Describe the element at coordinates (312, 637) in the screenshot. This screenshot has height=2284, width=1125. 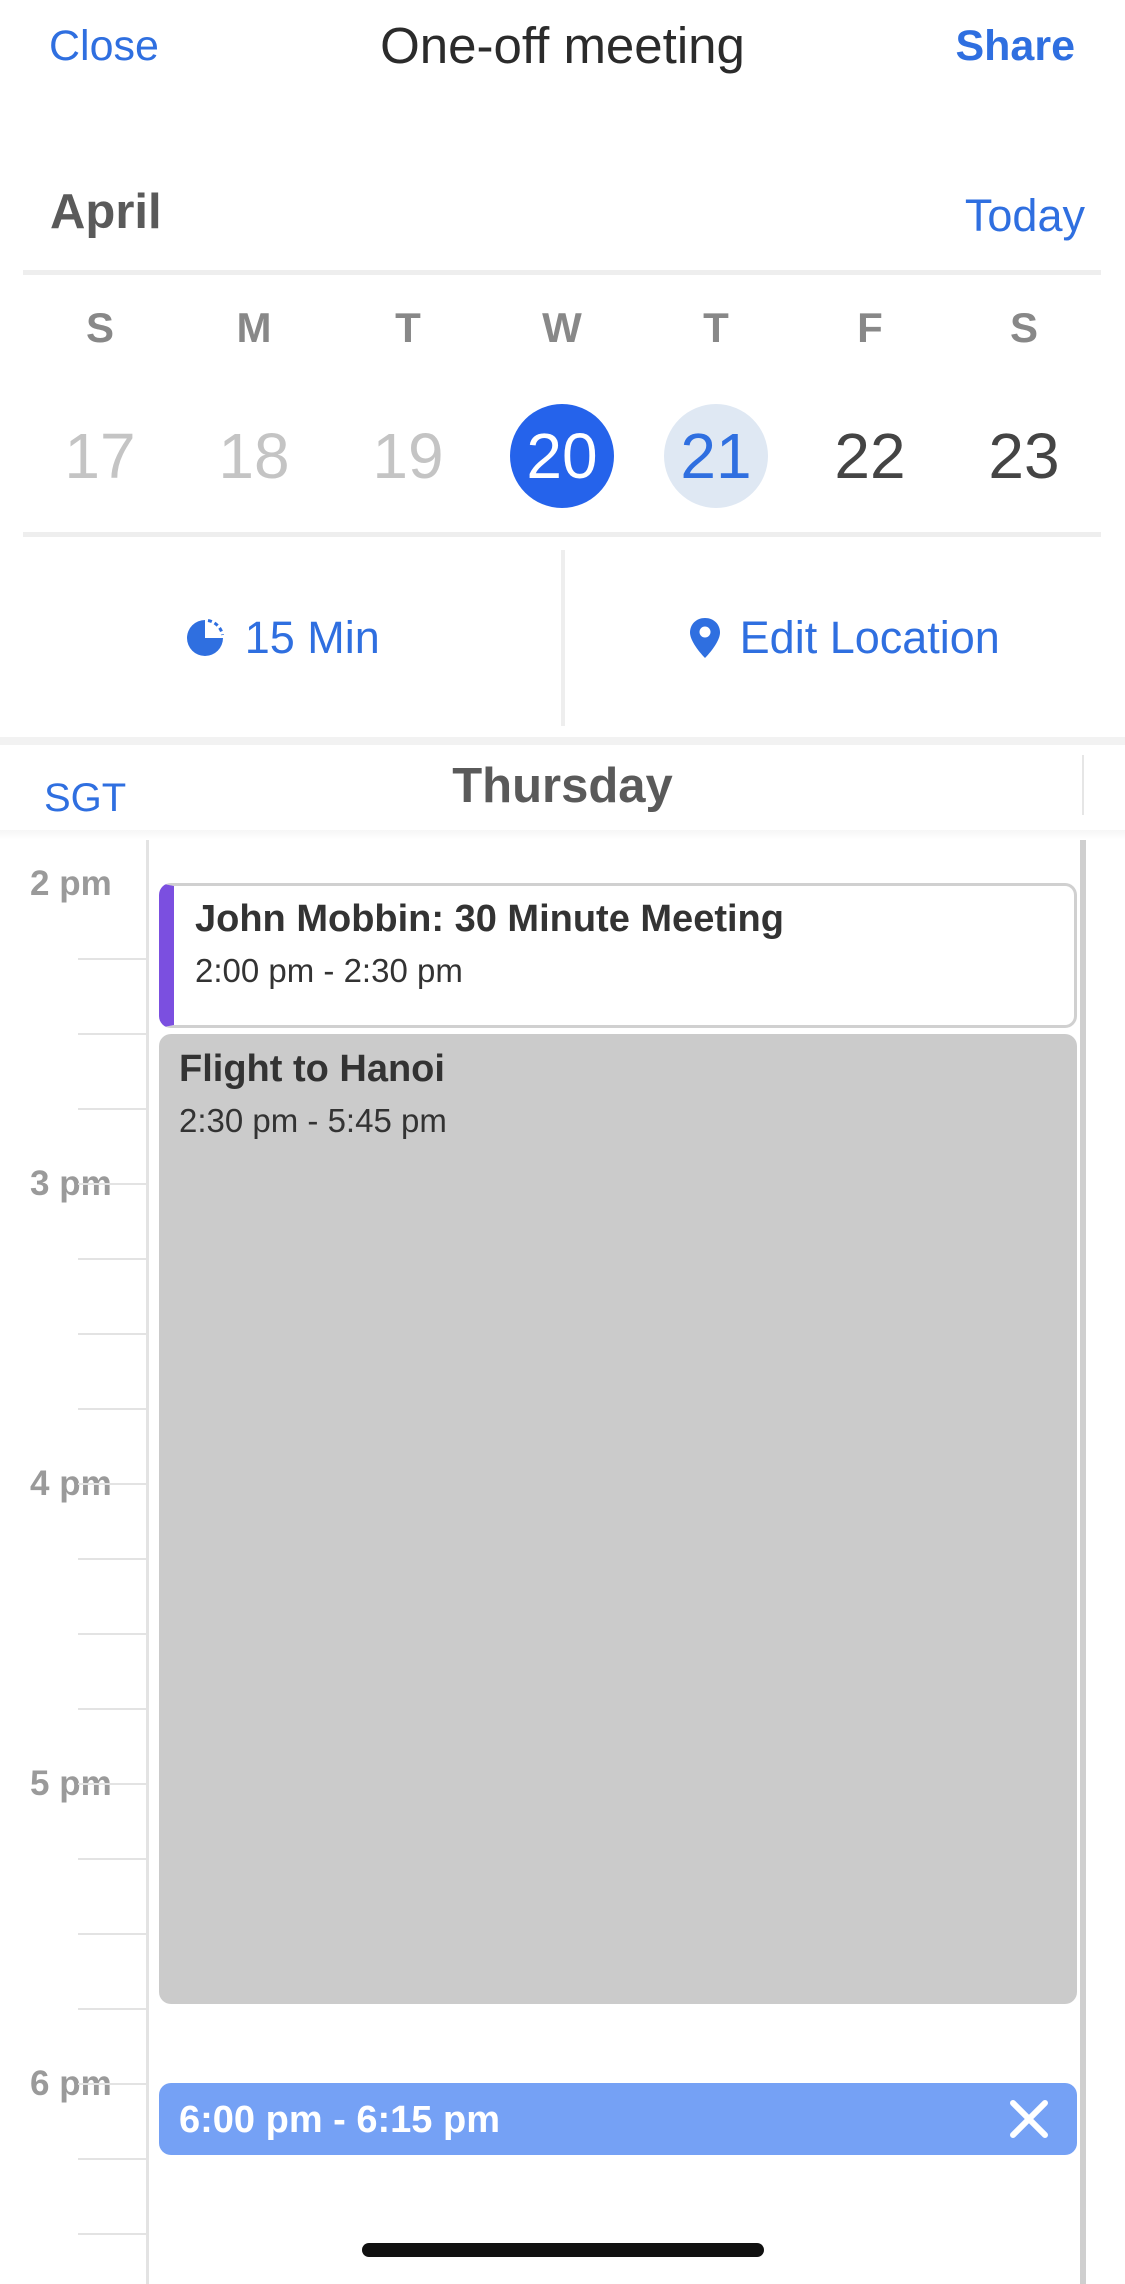
I see `duration-label: 15 Min` at that location.